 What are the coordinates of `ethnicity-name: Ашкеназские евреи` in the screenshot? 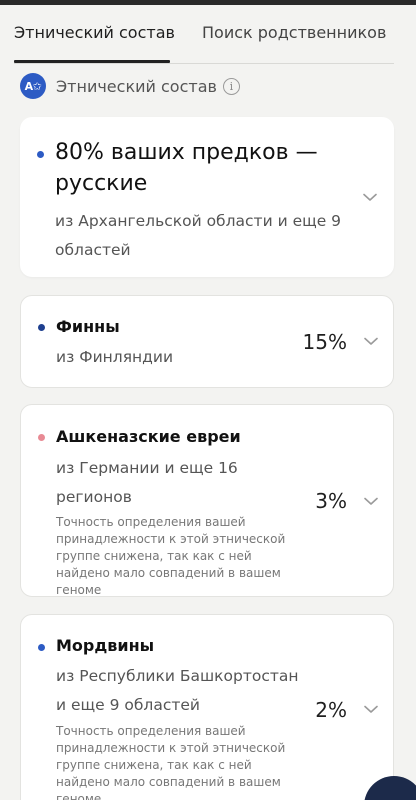 It's located at (148, 436).